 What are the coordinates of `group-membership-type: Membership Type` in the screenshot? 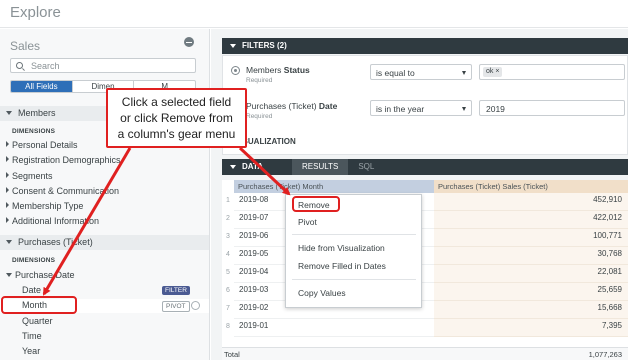 It's located at (44, 206).